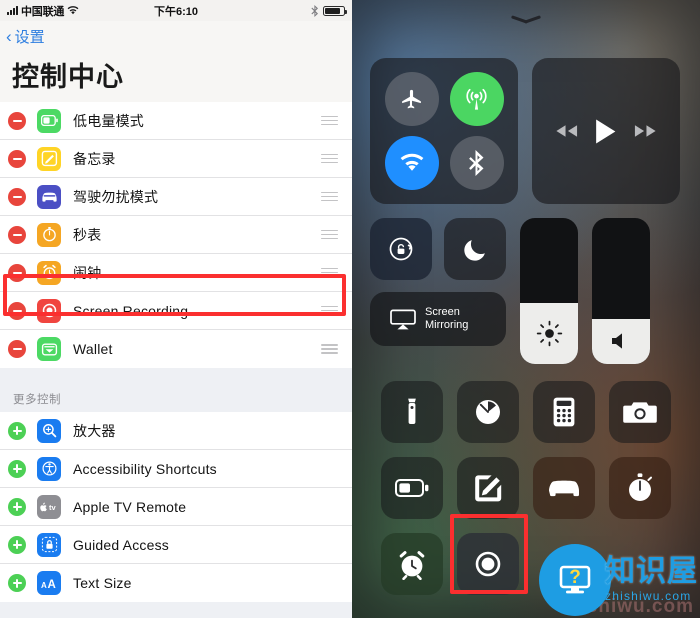 This screenshot has height=618, width=700. What do you see at coordinates (176, 121) in the screenshot?
I see `list-item-low-power: 低电量模式` at bounding box center [176, 121].